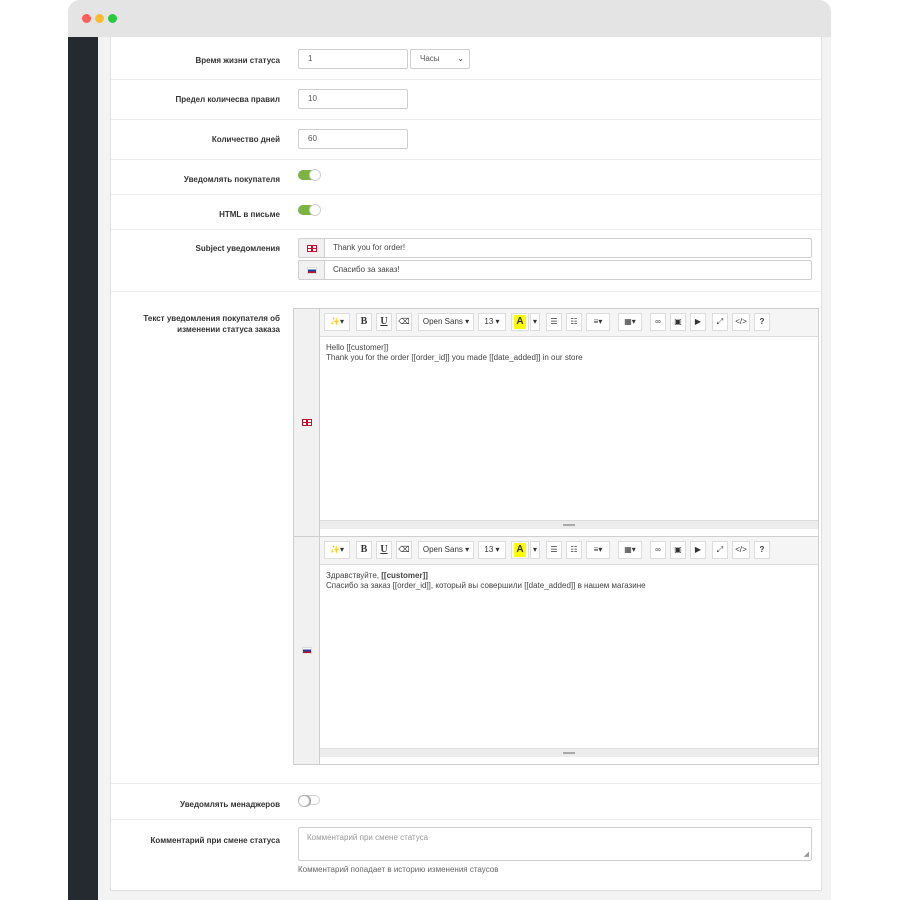  Describe the element at coordinates (568, 270) in the screenshot. I see `subject-ru-input: Спасибо за заказ!` at that location.